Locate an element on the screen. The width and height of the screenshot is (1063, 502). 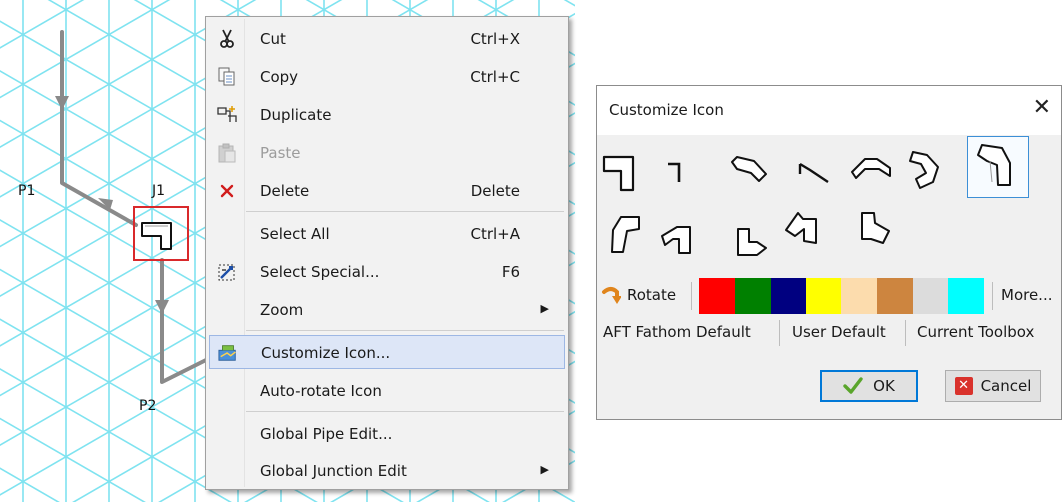
elbow-right-icon-option is located at coordinates (923, 170).